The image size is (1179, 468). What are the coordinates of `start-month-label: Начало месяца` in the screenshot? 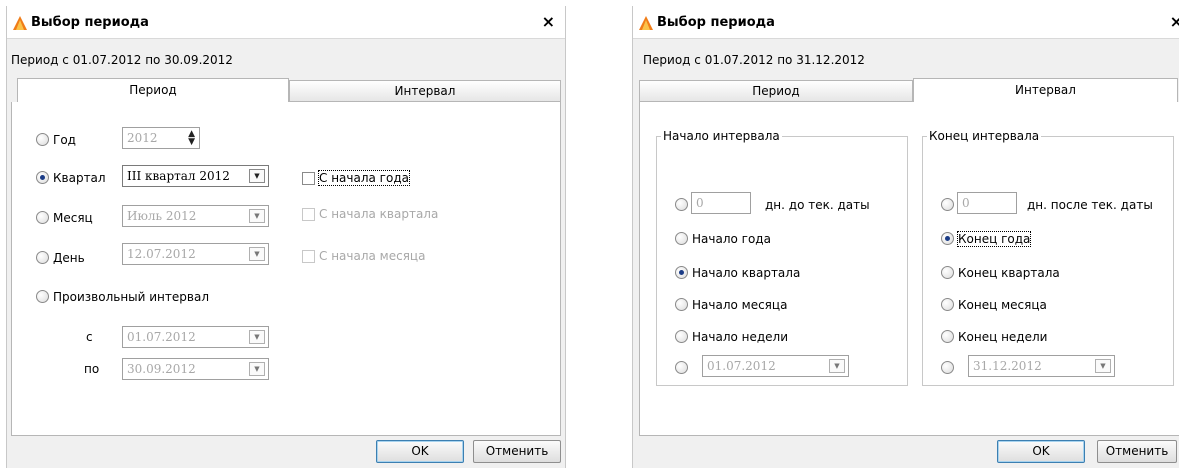 It's located at (740, 305).